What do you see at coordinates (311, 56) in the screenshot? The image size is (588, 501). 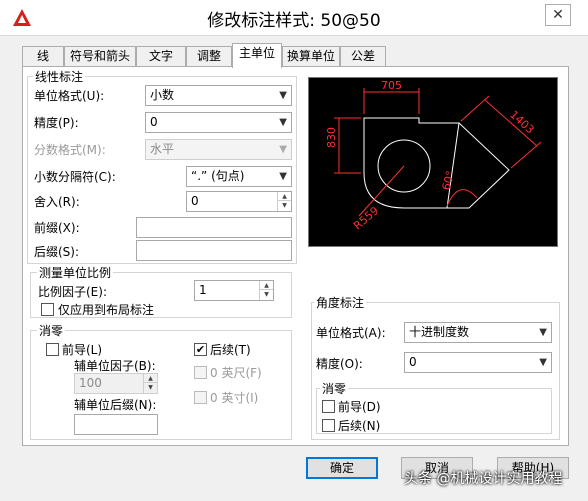 I see `tab-alternate-units: 换算单位` at bounding box center [311, 56].